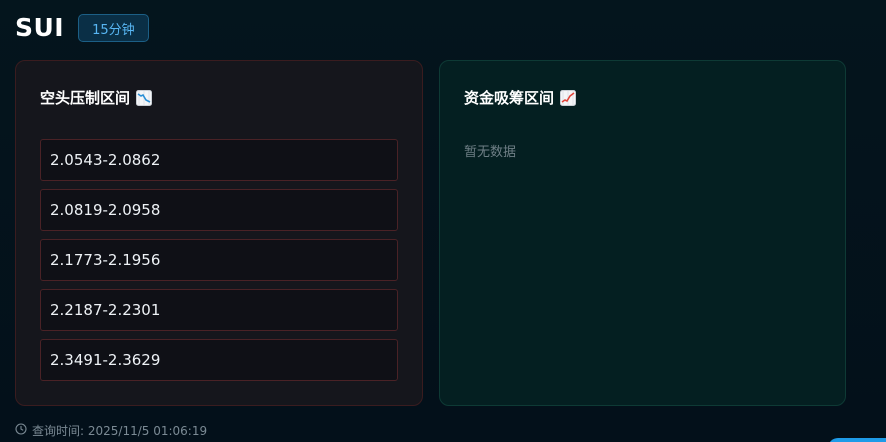 The image size is (886, 442). I want to click on symbol-title: SUI, so click(40, 27).